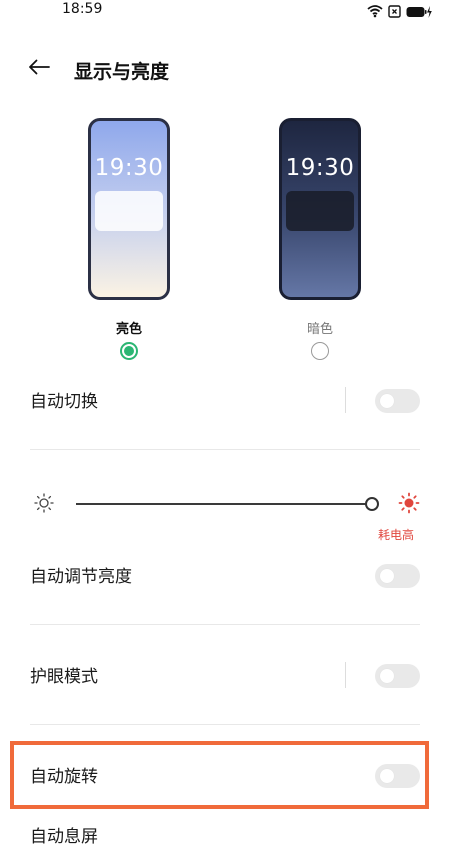  Describe the element at coordinates (64, 837) in the screenshot. I see `auto-screen-off-label: 自动息屏` at that location.